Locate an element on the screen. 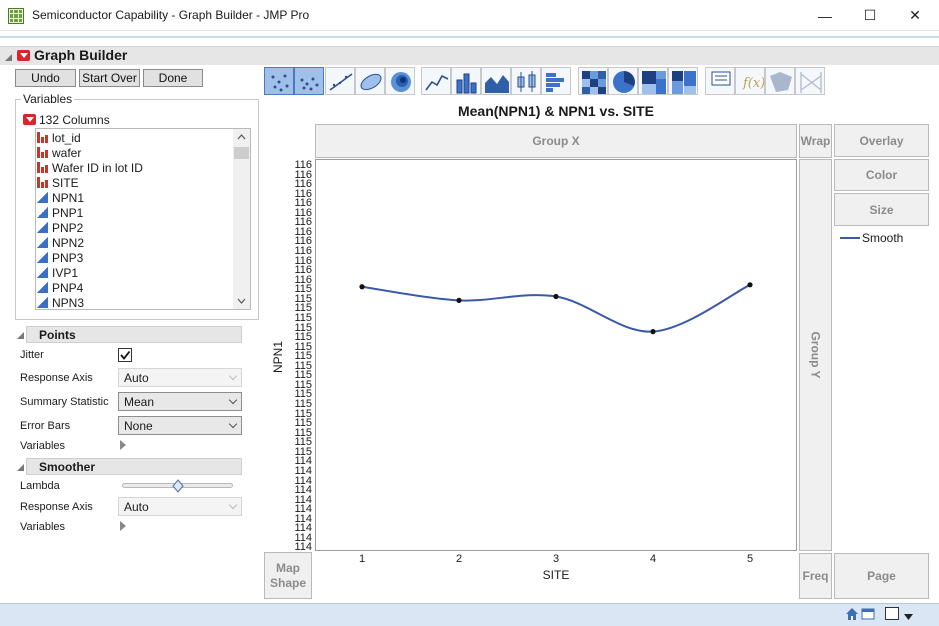  columns-count: 132 Columns is located at coordinates (74, 120).